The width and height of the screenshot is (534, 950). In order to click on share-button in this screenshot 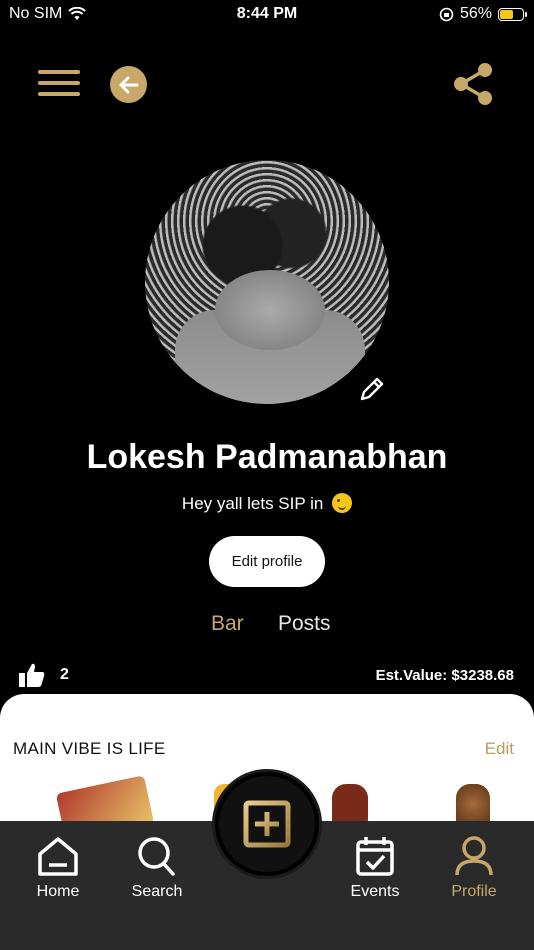, I will do `click(473, 84)`.